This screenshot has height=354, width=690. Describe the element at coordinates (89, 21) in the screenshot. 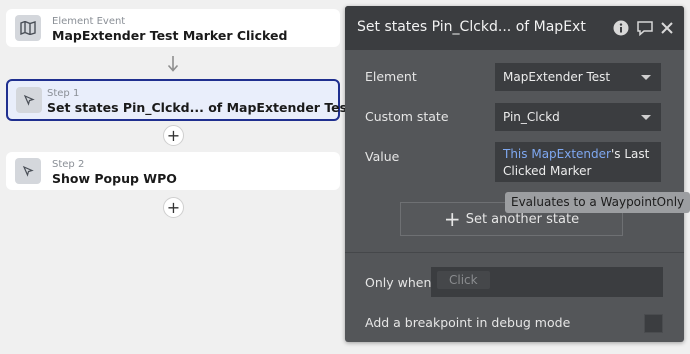

I see `event-type: Element Event` at that location.